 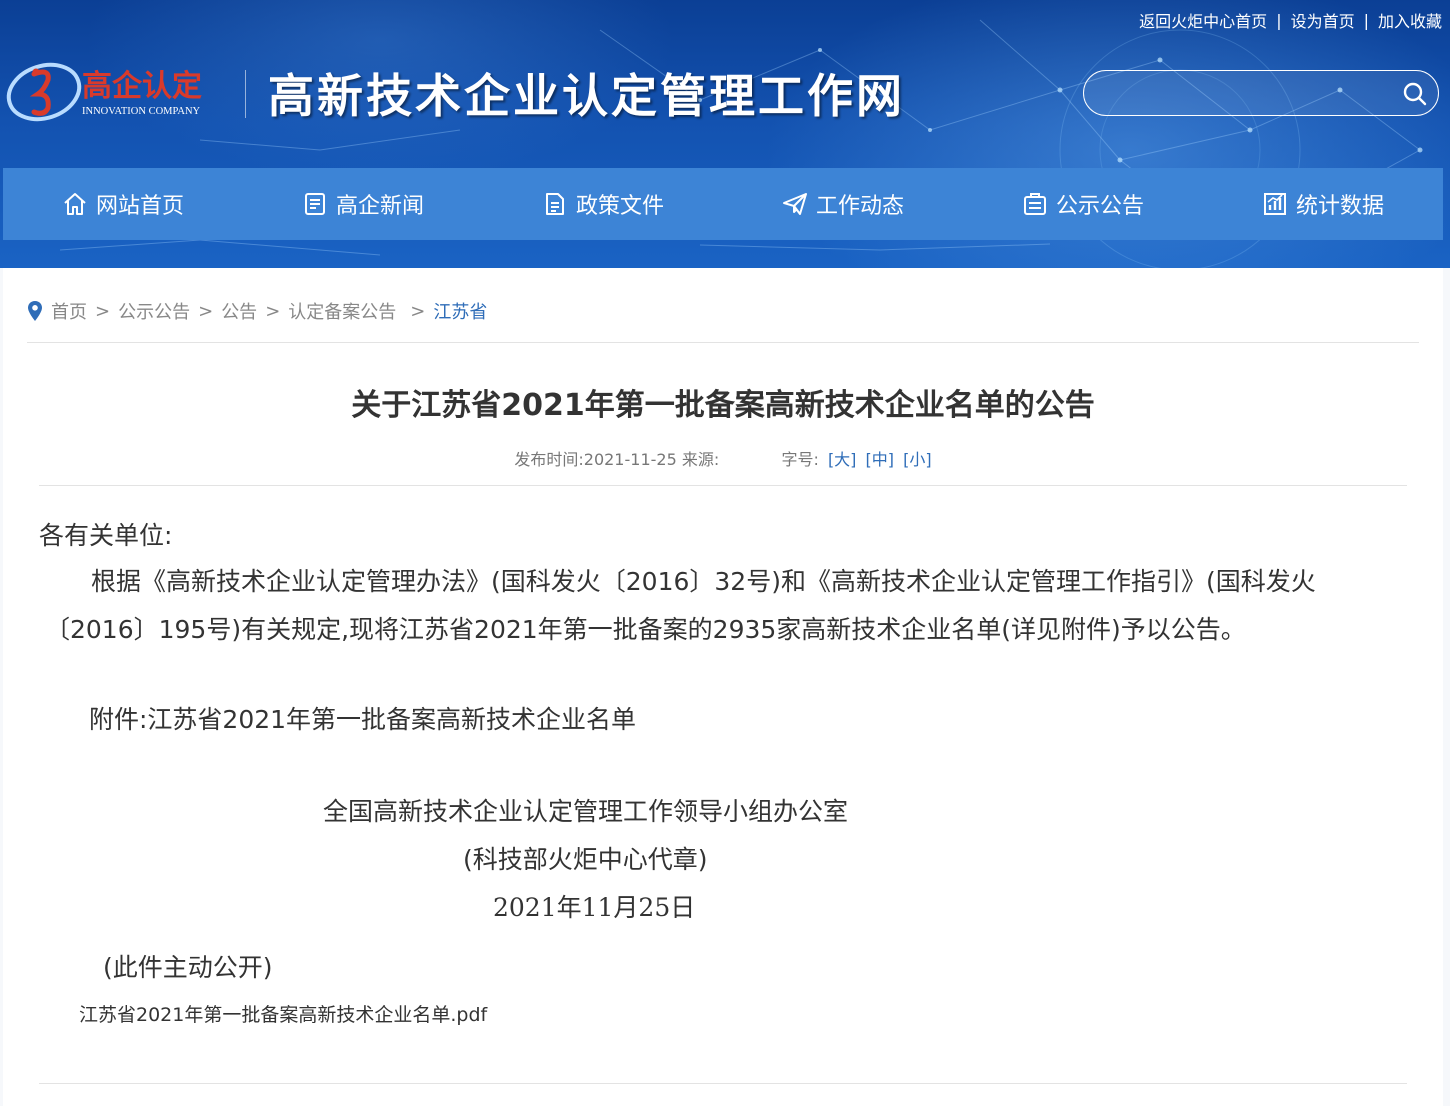 What do you see at coordinates (1323, 20) in the screenshot?
I see `set-homepage-link: 设为首页` at bounding box center [1323, 20].